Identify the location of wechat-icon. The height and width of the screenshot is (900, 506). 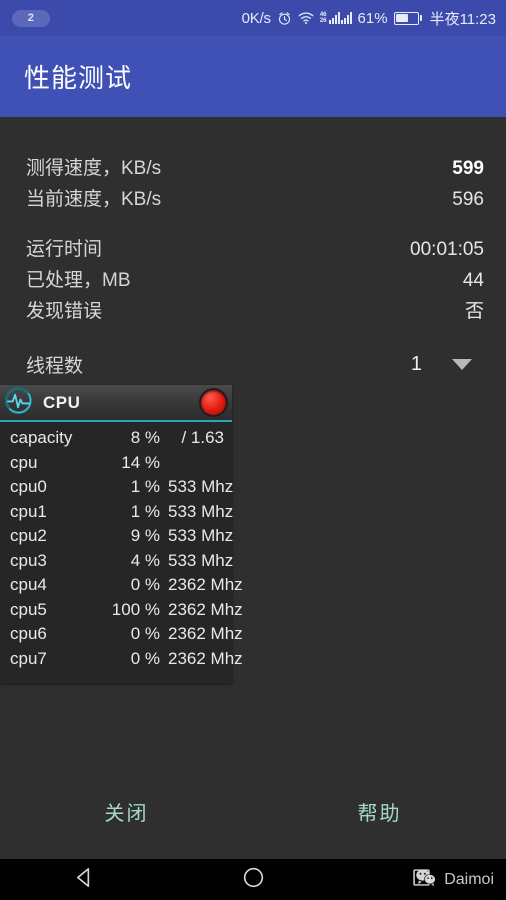
(426, 880).